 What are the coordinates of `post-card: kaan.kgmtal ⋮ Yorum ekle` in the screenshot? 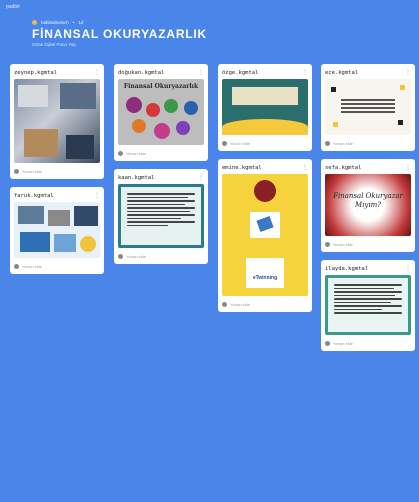 It's located at (161, 216).